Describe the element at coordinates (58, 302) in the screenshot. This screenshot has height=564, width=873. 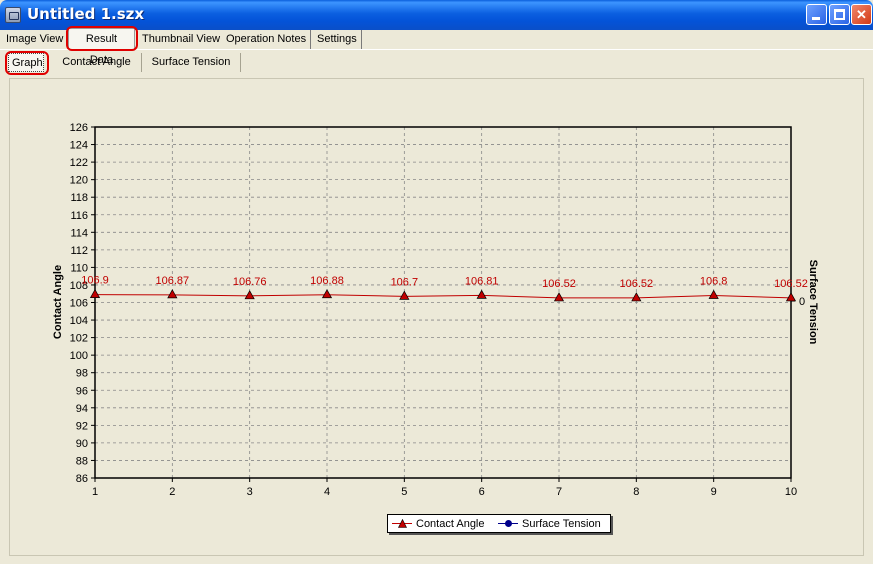
I see `y-axis-title: Contact Angle` at that location.